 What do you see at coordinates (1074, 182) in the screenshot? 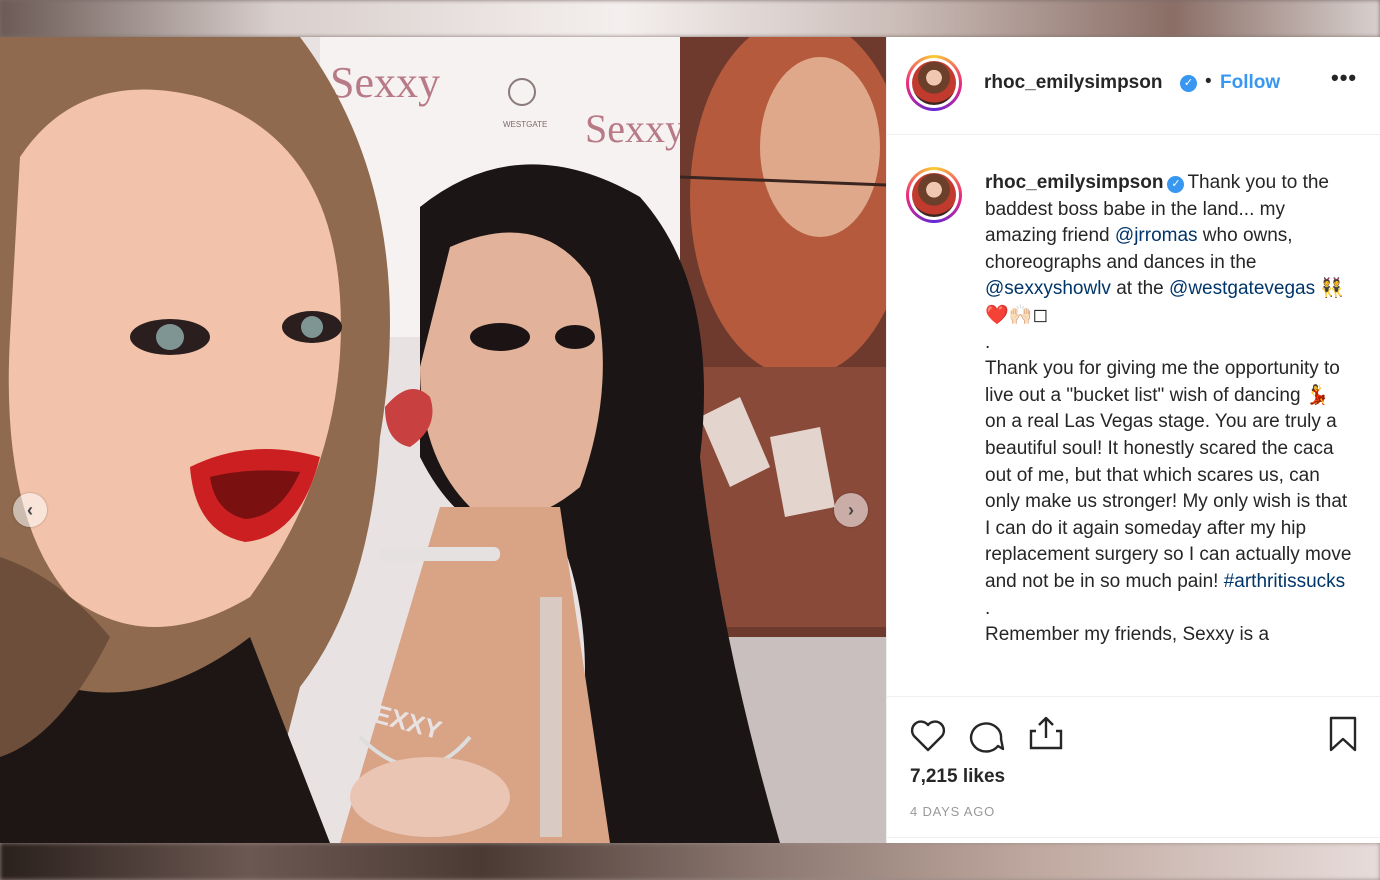
I see `caption-username: rhoc_emilysimpson` at bounding box center [1074, 182].